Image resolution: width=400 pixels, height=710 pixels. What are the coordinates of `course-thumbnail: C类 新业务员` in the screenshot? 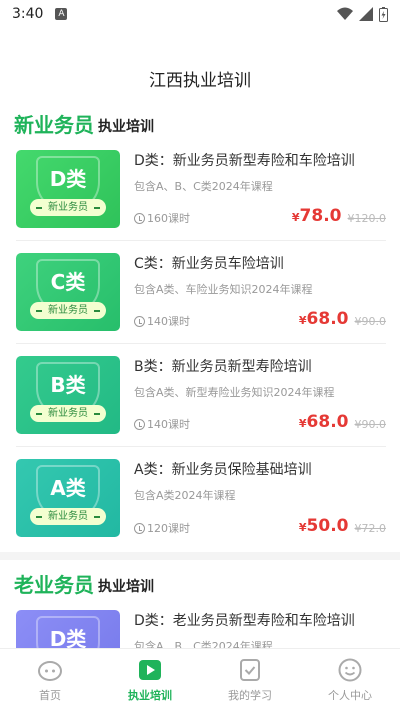 It's located at (68, 292).